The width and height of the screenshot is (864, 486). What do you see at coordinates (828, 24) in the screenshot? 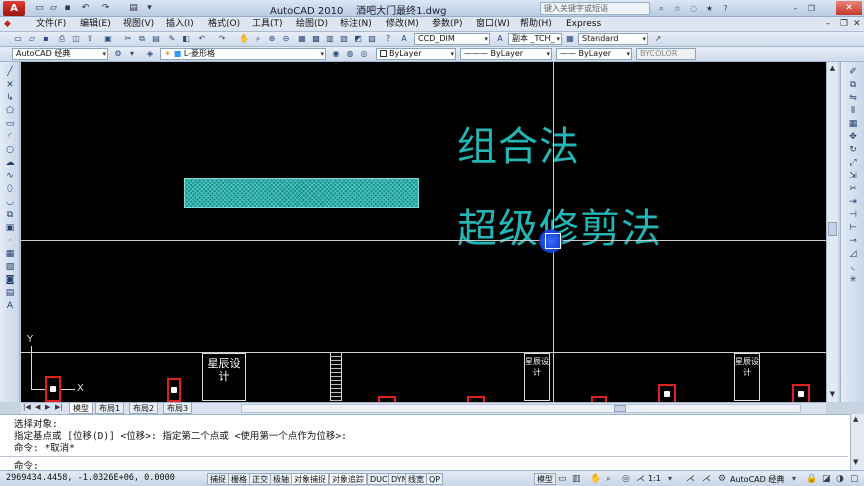
I see `doc-minimize-icon: –` at bounding box center [828, 24].